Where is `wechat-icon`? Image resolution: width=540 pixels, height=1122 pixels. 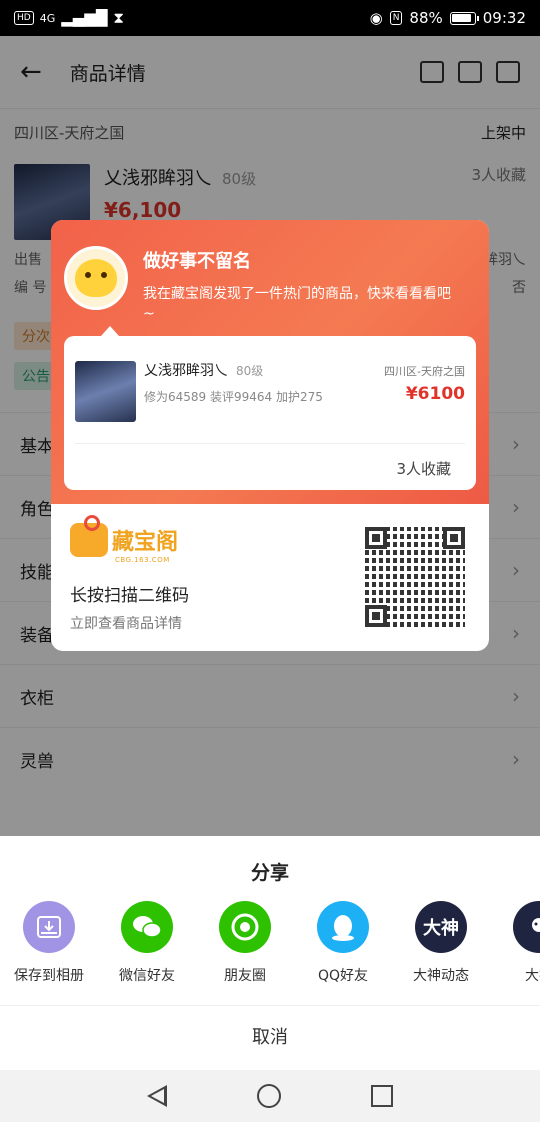
wechat-icon is located at coordinates (147, 927).